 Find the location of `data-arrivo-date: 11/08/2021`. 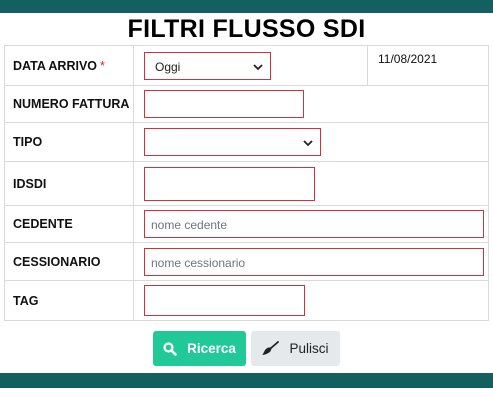

data-arrivo-date: 11/08/2021 is located at coordinates (428, 65).